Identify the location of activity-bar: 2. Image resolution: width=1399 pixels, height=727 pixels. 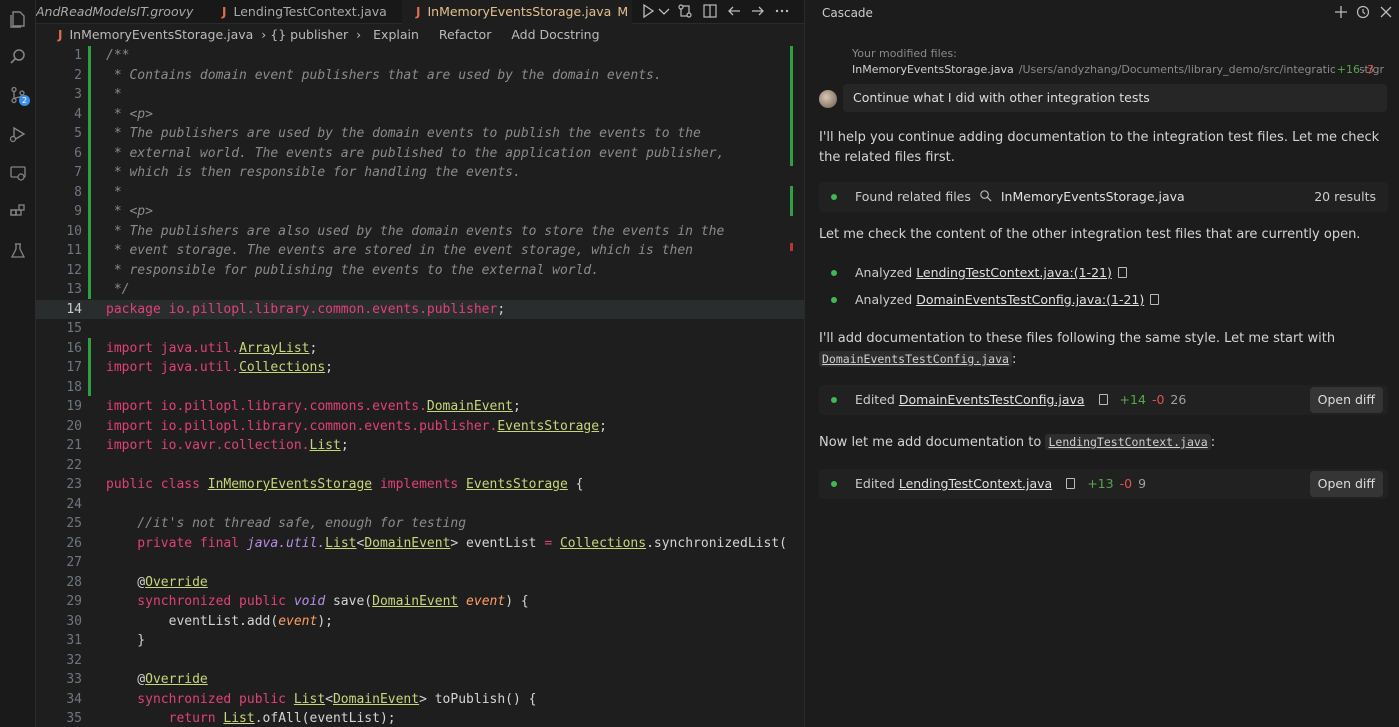
(18, 363).